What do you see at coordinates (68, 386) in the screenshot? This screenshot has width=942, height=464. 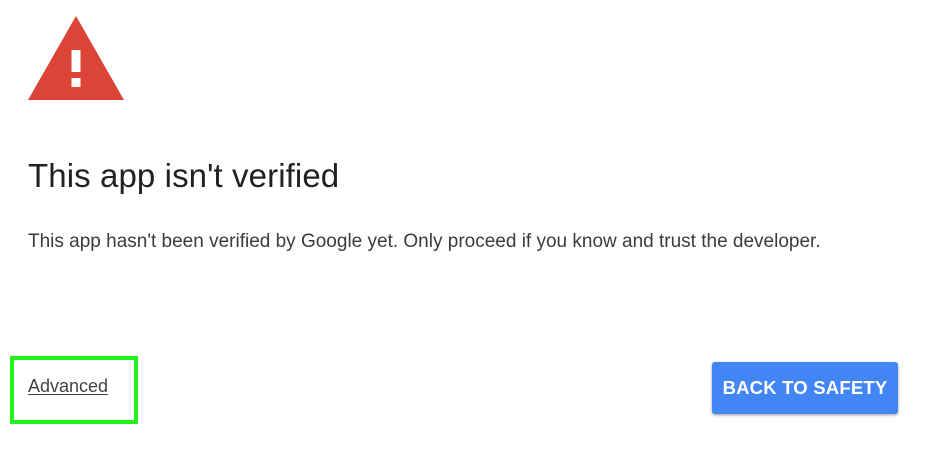 I see `advanced-link: Advanced` at bounding box center [68, 386].